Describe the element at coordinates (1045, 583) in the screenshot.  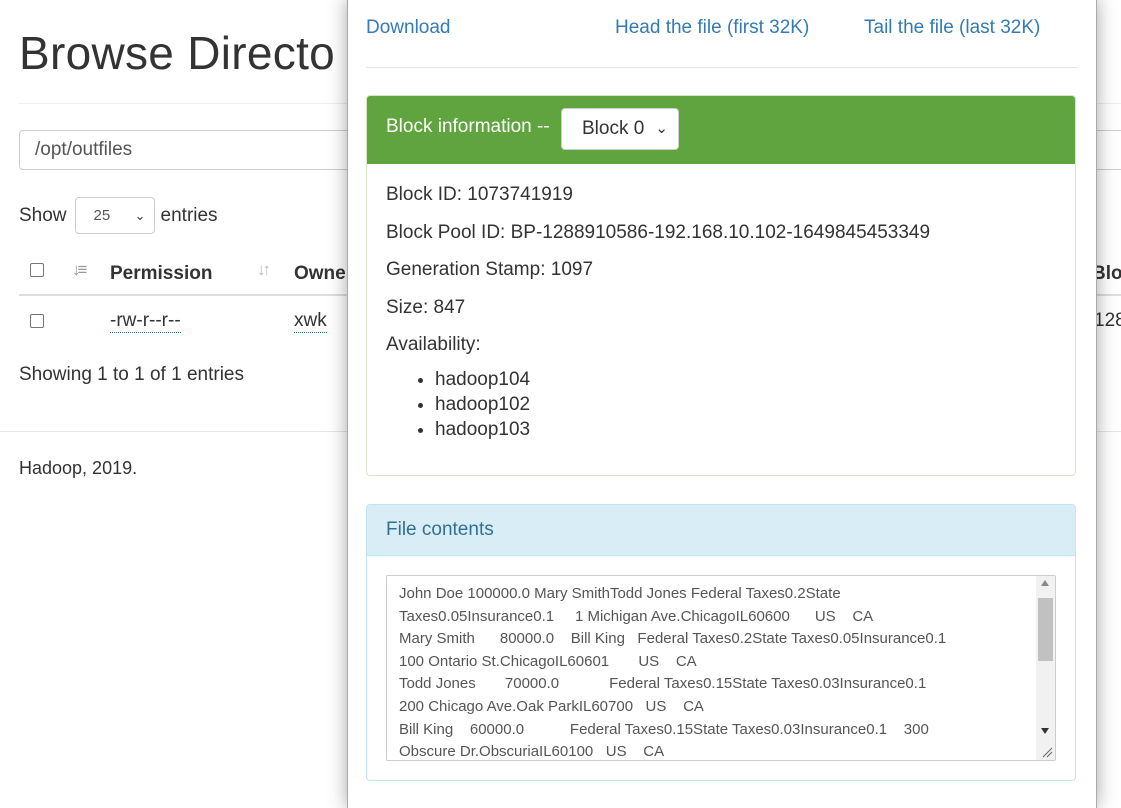
I see `scroll-up-icon` at that location.